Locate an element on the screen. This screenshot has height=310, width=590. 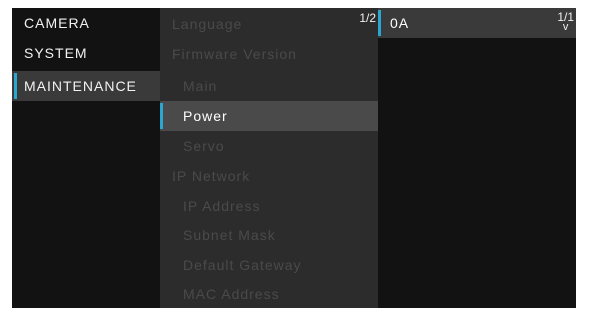
submenu-item-ip-address: IP Address is located at coordinates (269, 206).